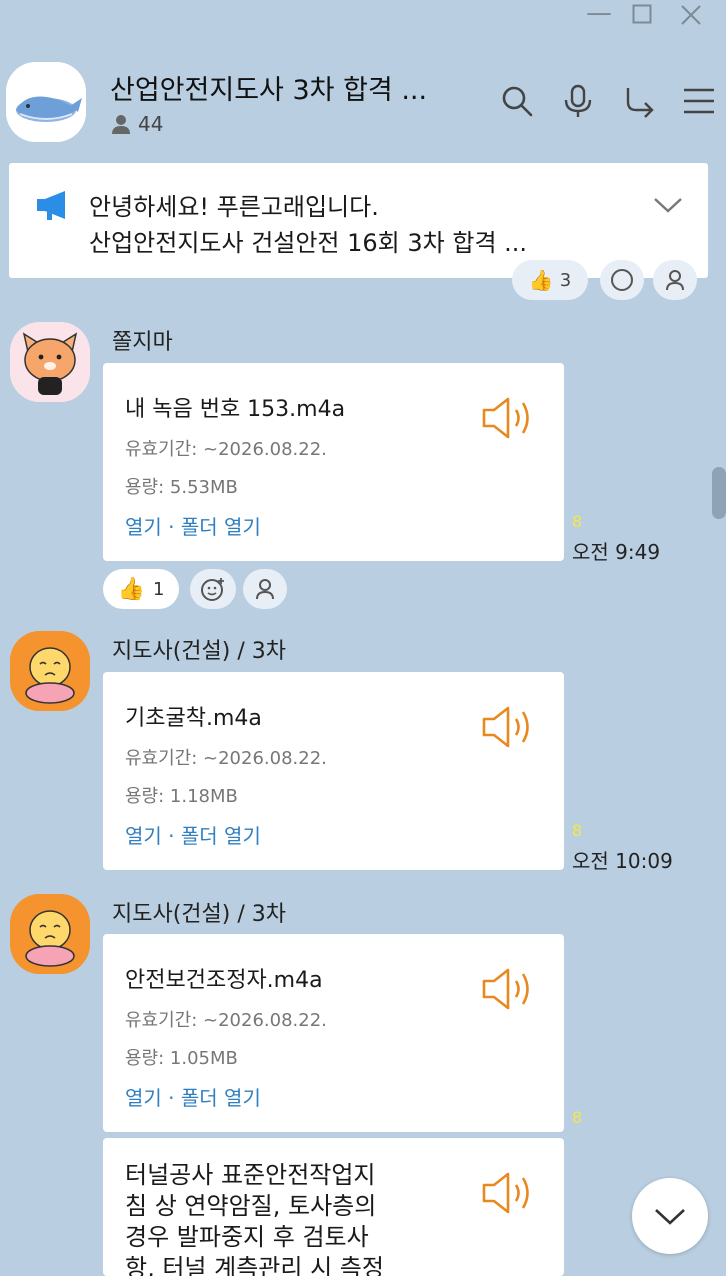  What do you see at coordinates (699, 101) in the screenshot?
I see `menu-icon` at bounding box center [699, 101].